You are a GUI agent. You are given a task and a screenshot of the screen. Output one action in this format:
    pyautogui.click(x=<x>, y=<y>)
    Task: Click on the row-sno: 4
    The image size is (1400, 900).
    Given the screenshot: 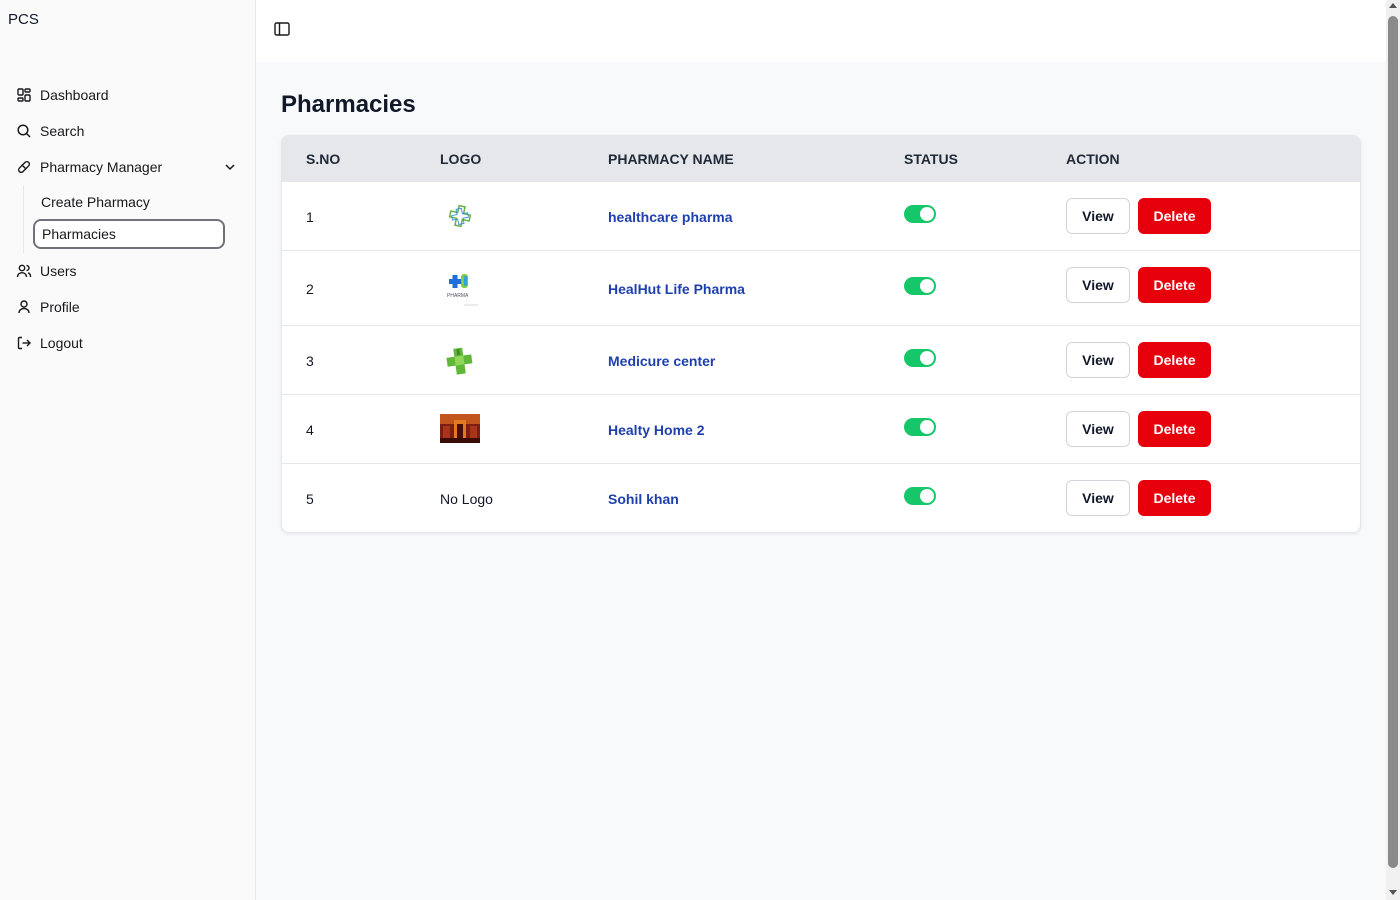 What is the action you would take?
    pyautogui.click(x=310, y=430)
    